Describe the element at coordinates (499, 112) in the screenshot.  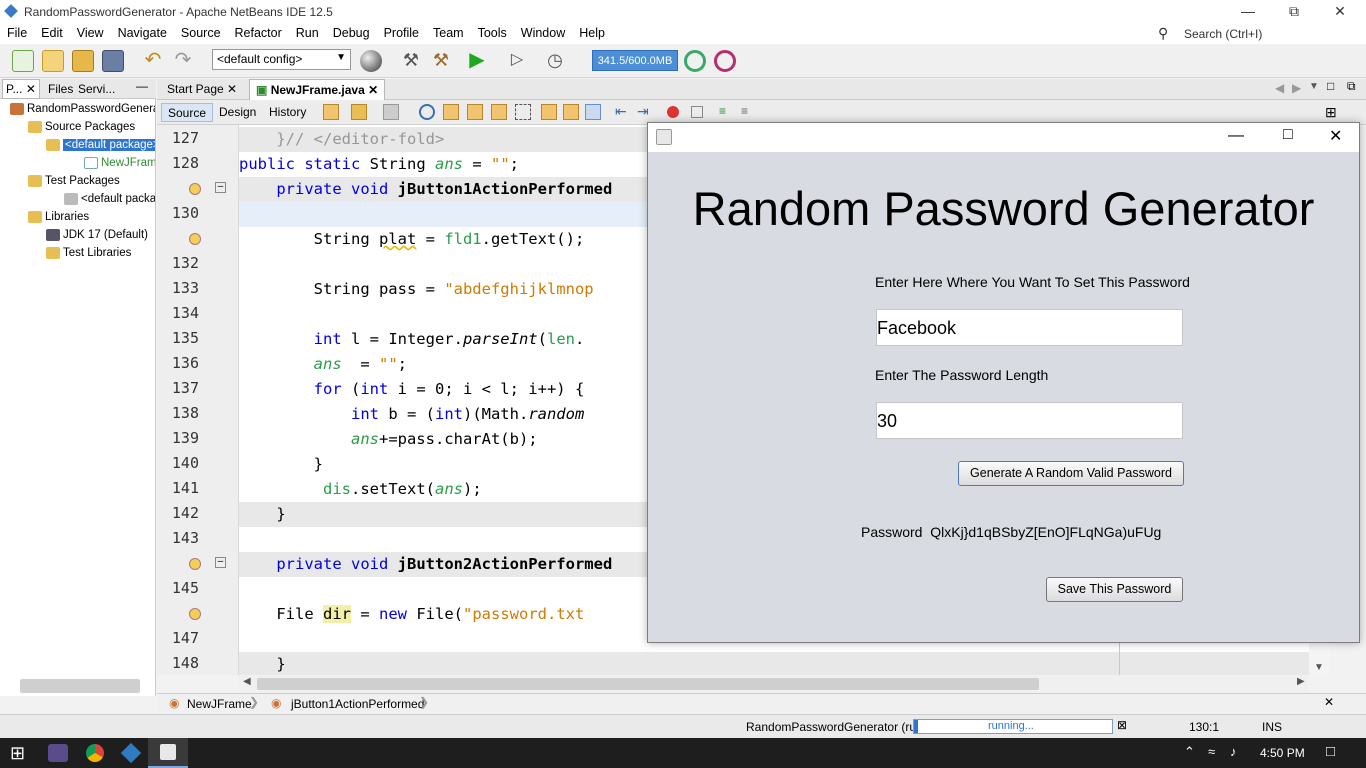
I see `find-selection-icon` at that location.